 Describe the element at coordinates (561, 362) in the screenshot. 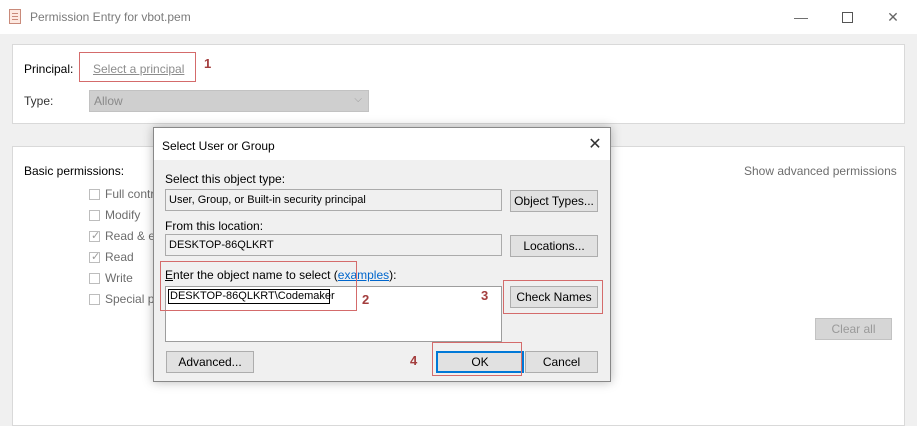

I see `cancel-button: Cancel` at that location.